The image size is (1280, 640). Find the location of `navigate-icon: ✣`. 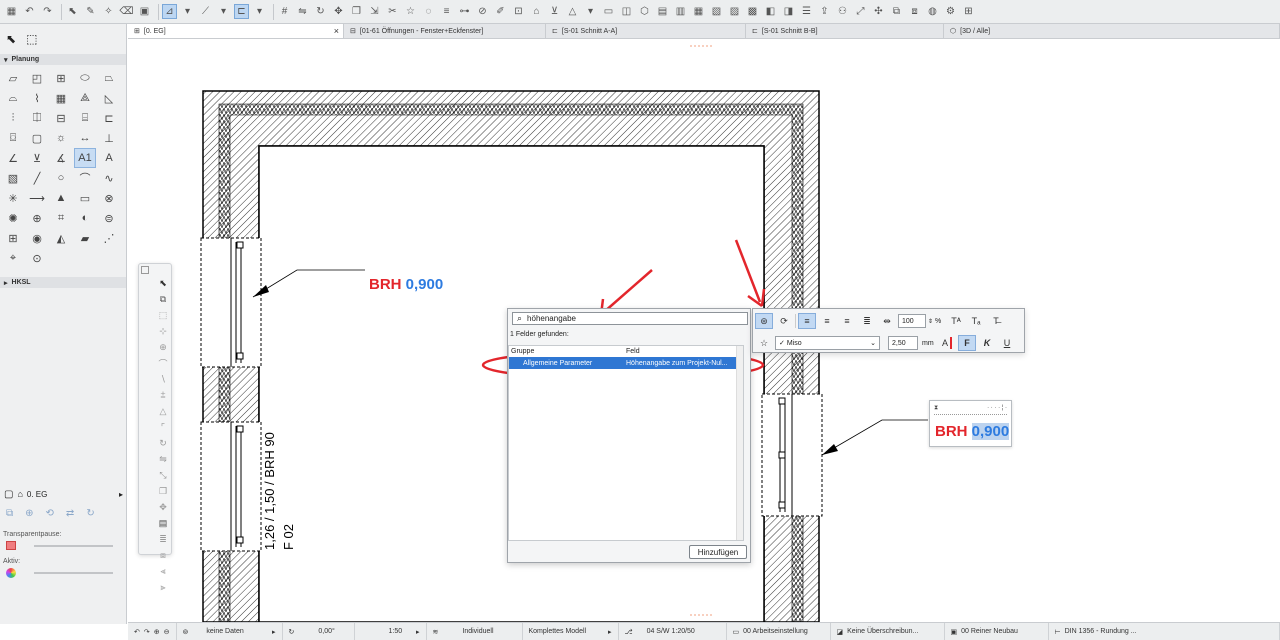

navigate-icon: ✣ is located at coordinates (878, 11).